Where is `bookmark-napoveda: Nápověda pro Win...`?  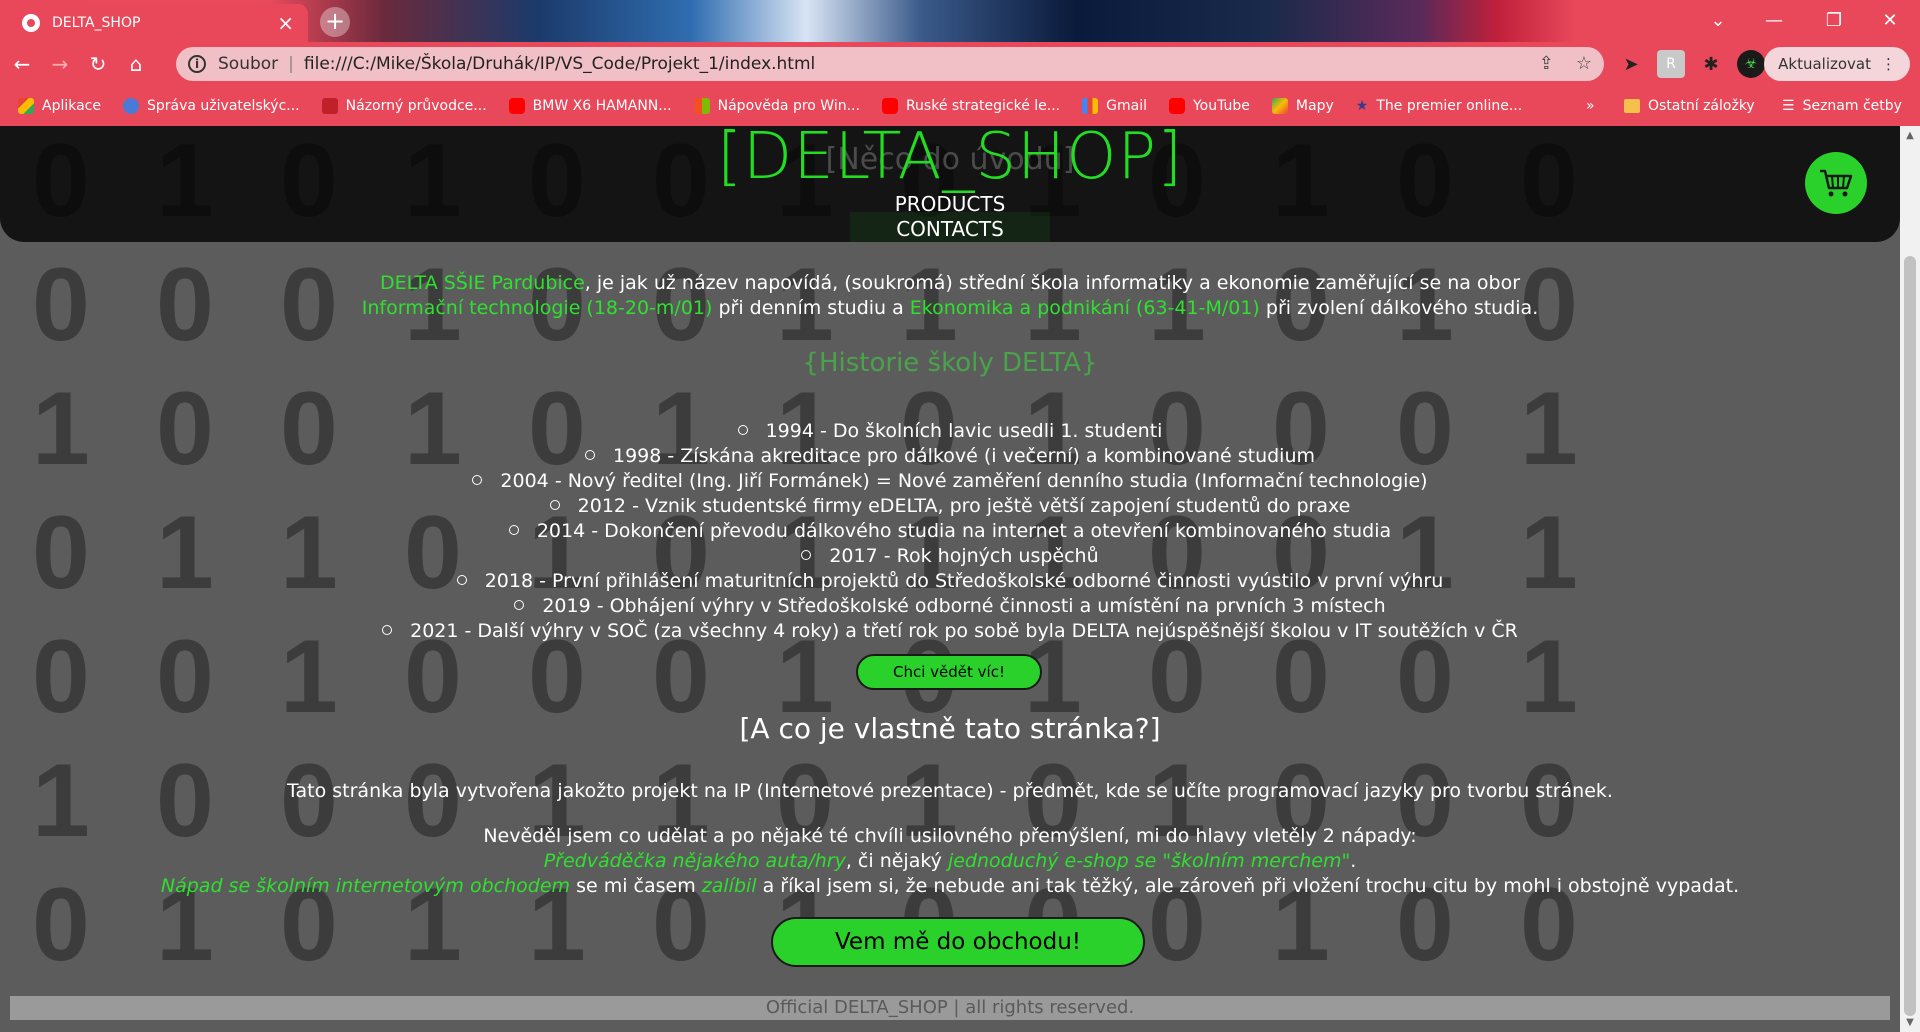
bookmark-napoveda: Nápověda pro Win... is located at coordinates (776, 106).